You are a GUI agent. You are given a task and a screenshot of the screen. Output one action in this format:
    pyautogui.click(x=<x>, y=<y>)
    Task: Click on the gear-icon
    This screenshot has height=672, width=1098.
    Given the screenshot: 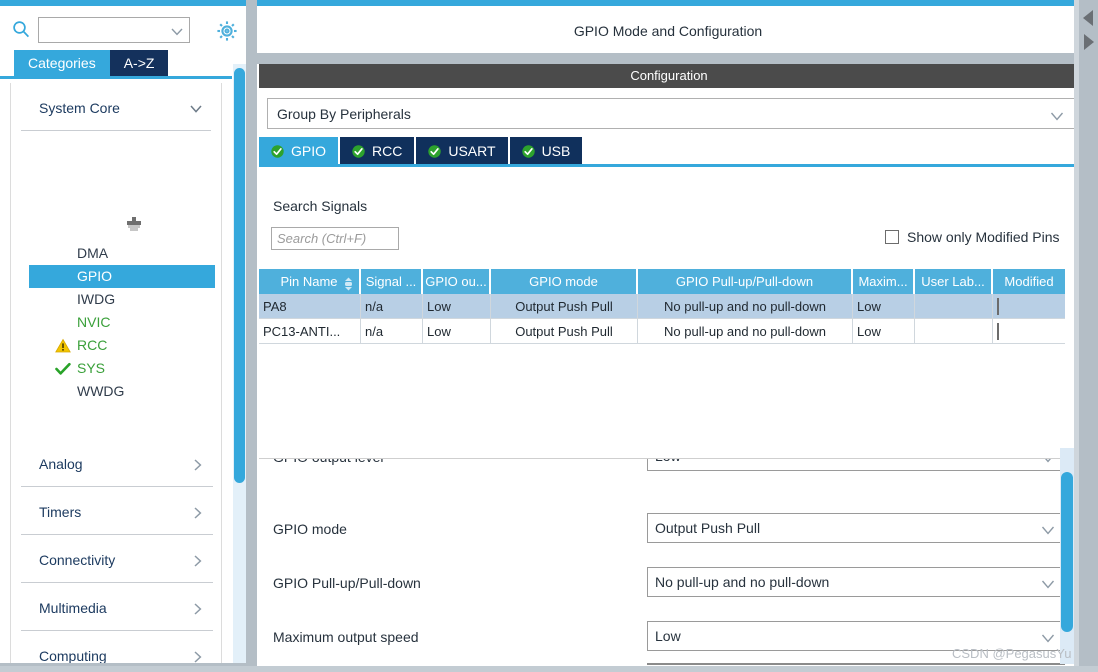 What is the action you would take?
    pyautogui.click(x=227, y=31)
    